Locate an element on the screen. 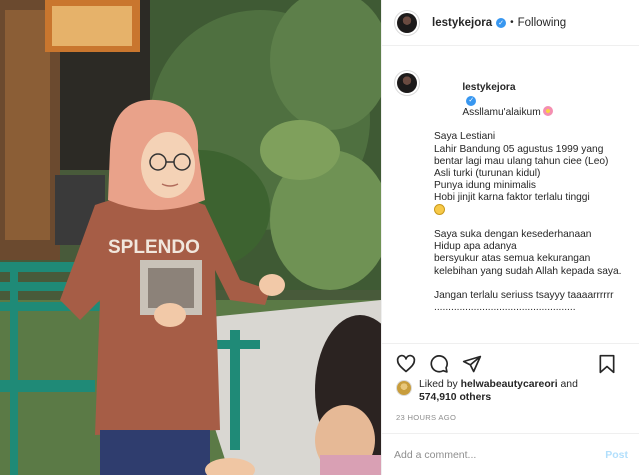 The width and height of the screenshot is (639, 475). bookmark-icon is located at coordinates (607, 364).